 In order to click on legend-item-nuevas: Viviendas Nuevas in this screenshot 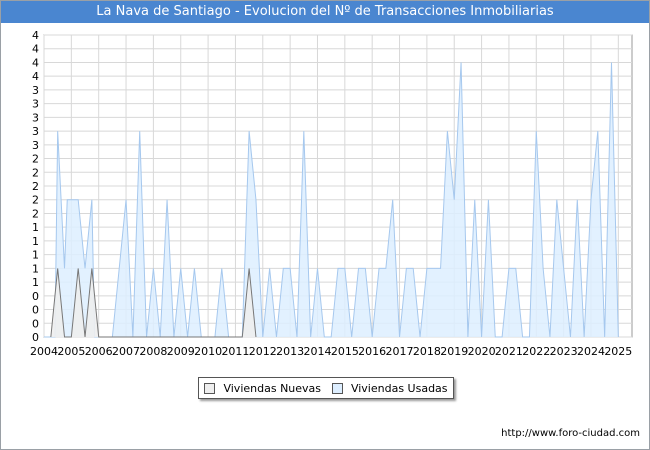, I will do `click(262, 388)`.